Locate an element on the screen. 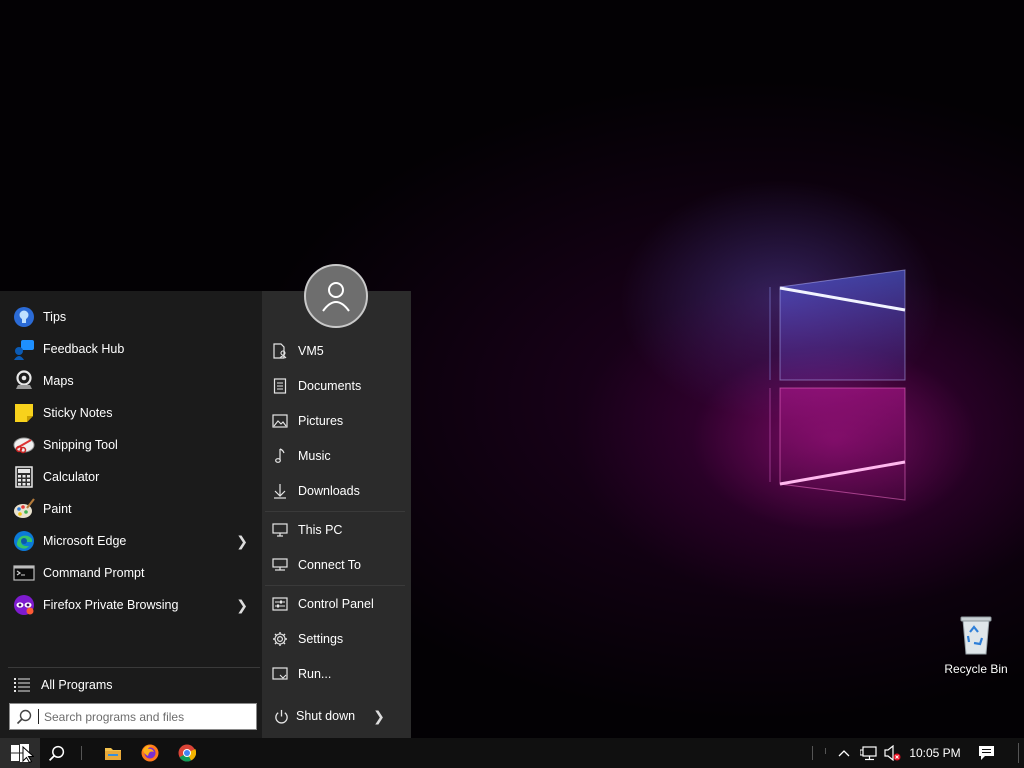 This screenshot has width=1024, height=768. program-label: Snipping Tool is located at coordinates (80, 445).